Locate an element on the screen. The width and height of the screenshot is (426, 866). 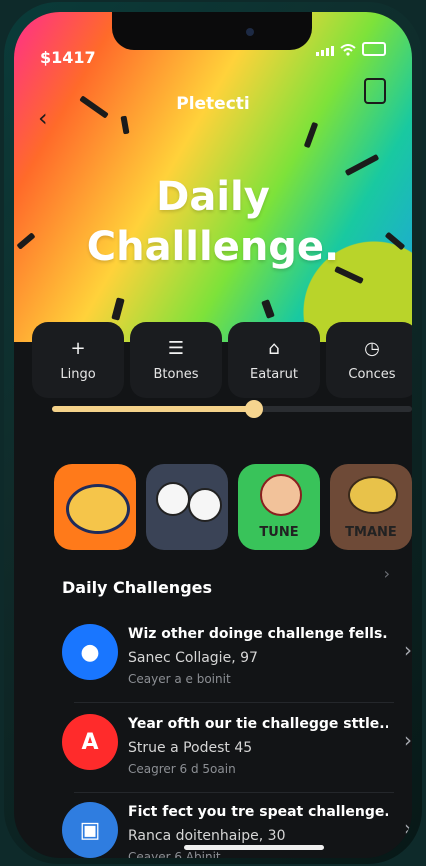
signal-icon is located at coordinates (325, 51).